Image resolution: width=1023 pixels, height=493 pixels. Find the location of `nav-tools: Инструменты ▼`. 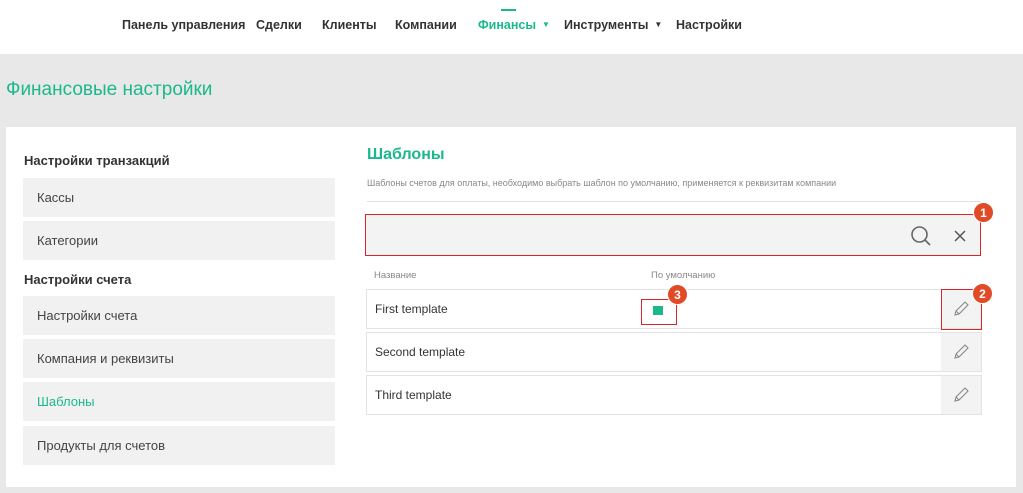

nav-tools: Инструменты ▼ is located at coordinates (613, 25).